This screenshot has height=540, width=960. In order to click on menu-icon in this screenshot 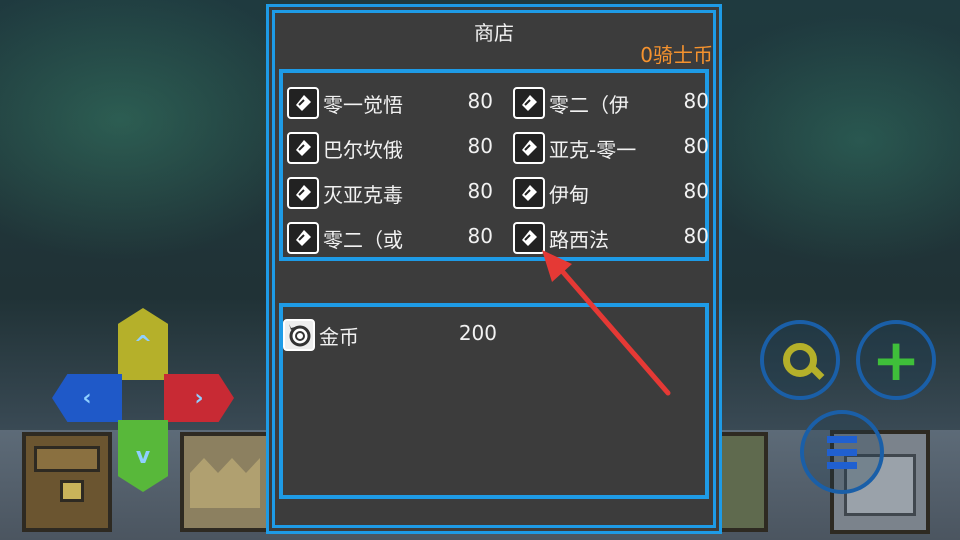, I will do `click(842, 452)`.